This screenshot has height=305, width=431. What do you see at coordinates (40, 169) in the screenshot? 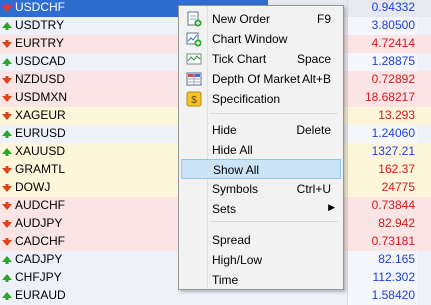
I see `symbol-name: GRAMTL` at bounding box center [40, 169].